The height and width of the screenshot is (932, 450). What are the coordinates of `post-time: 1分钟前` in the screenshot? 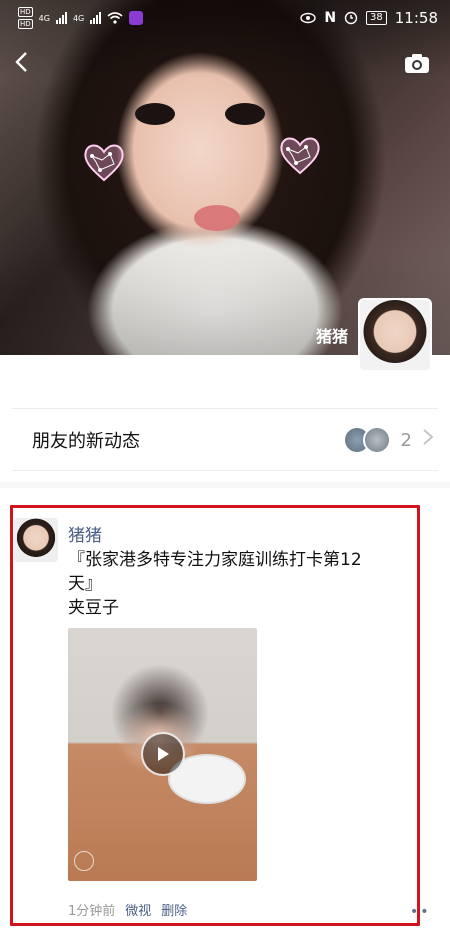 It's located at (92, 911).